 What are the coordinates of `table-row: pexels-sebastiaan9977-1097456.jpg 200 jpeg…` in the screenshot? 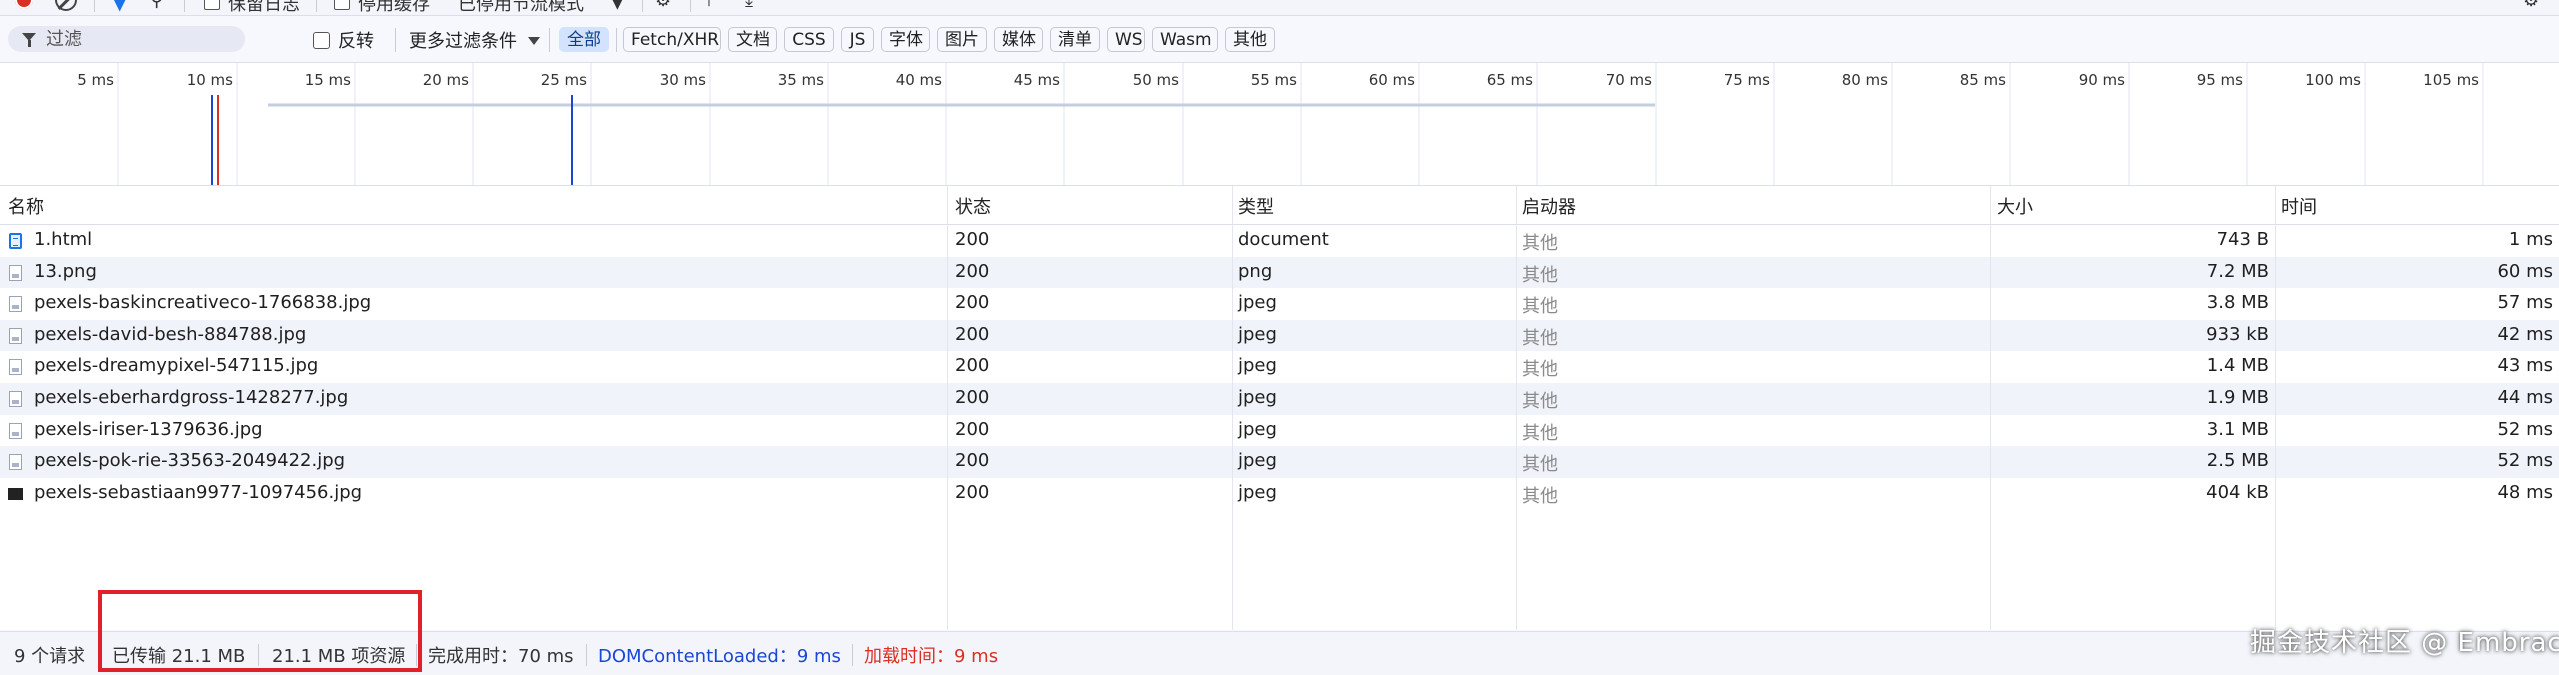 It's located at (1279, 494).